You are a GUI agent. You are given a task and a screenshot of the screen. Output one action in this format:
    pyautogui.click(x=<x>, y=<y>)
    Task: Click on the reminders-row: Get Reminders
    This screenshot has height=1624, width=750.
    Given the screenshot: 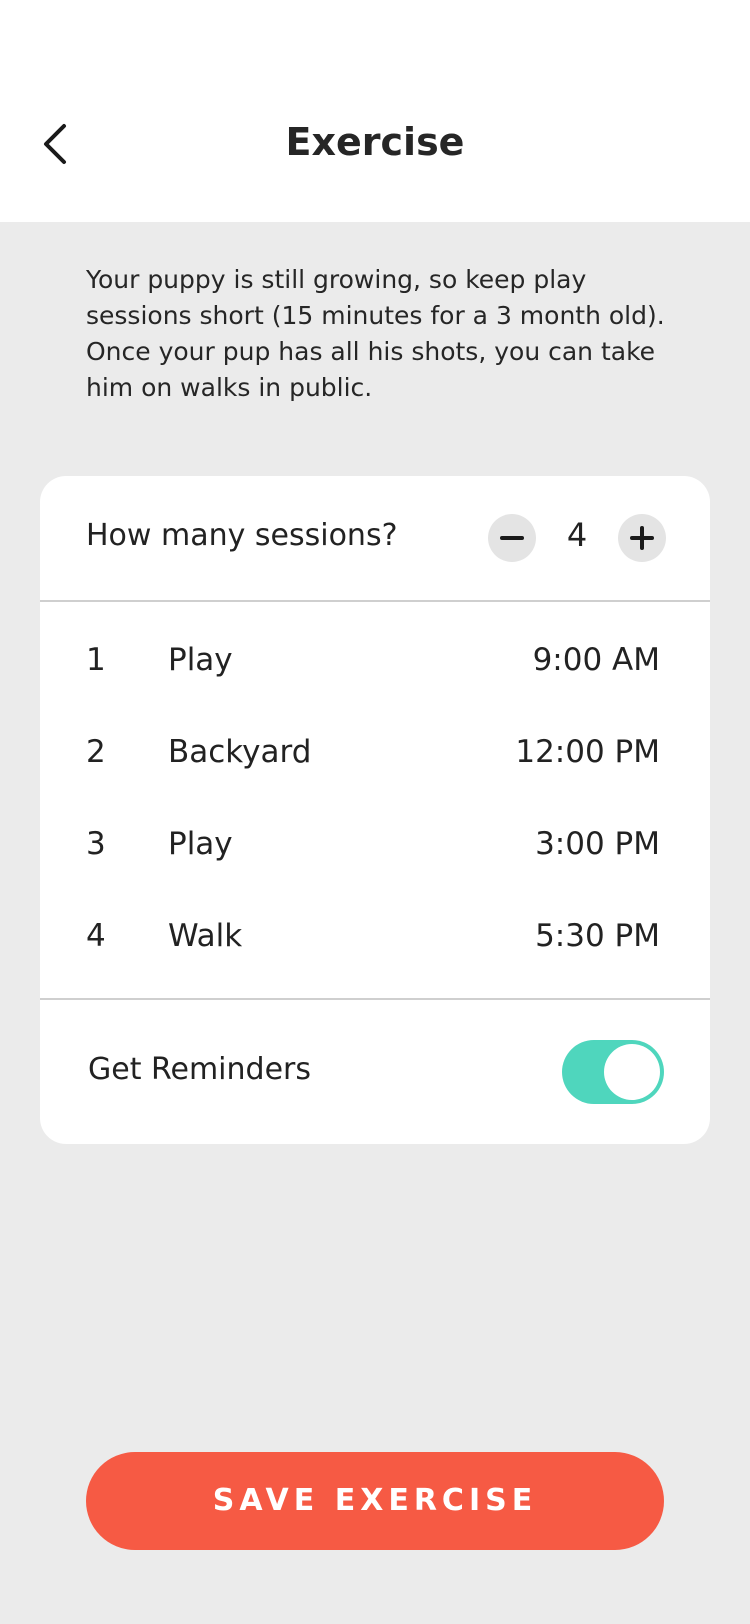 What is the action you would take?
    pyautogui.click(x=375, y=1072)
    